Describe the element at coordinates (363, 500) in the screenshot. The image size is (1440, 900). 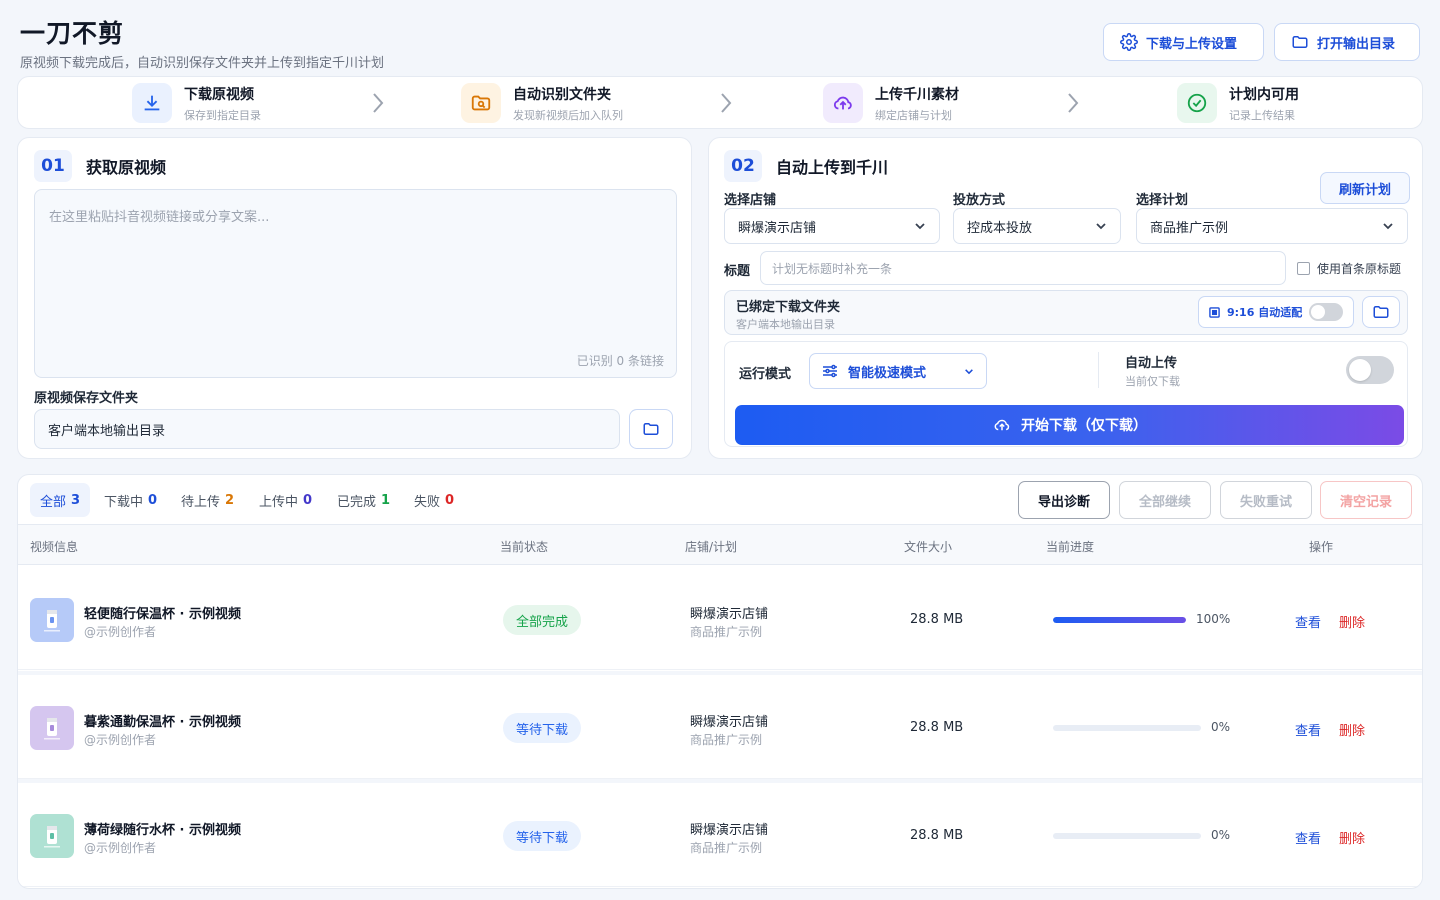
I see `filter-tab-completed: 已完成 1` at that location.